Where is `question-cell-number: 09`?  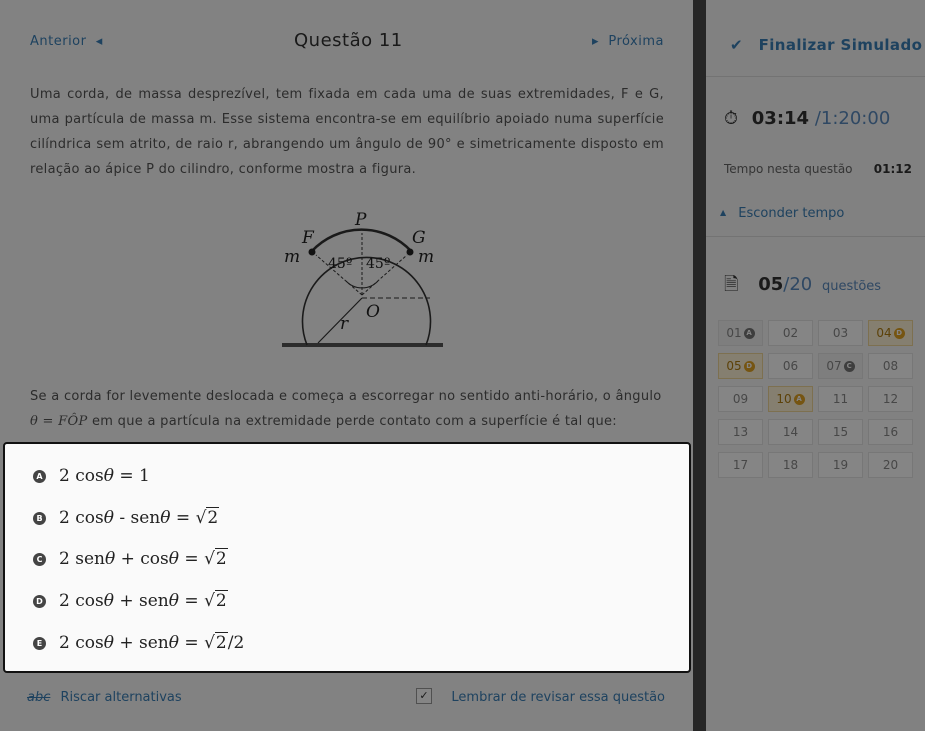 question-cell-number: 09 is located at coordinates (740, 399).